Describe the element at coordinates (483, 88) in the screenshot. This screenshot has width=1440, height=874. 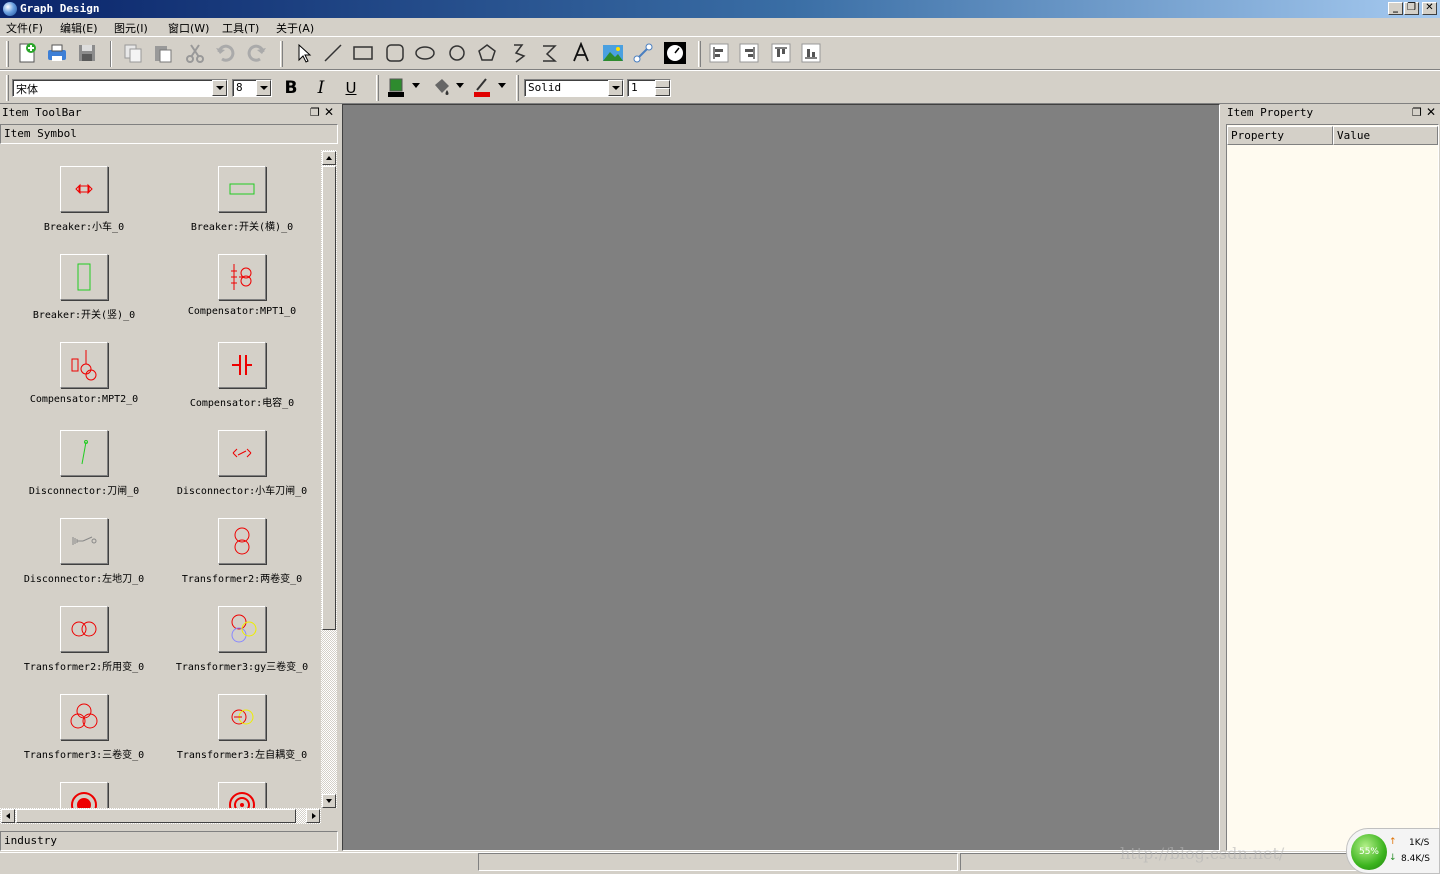
I see `line-color-icon` at that location.